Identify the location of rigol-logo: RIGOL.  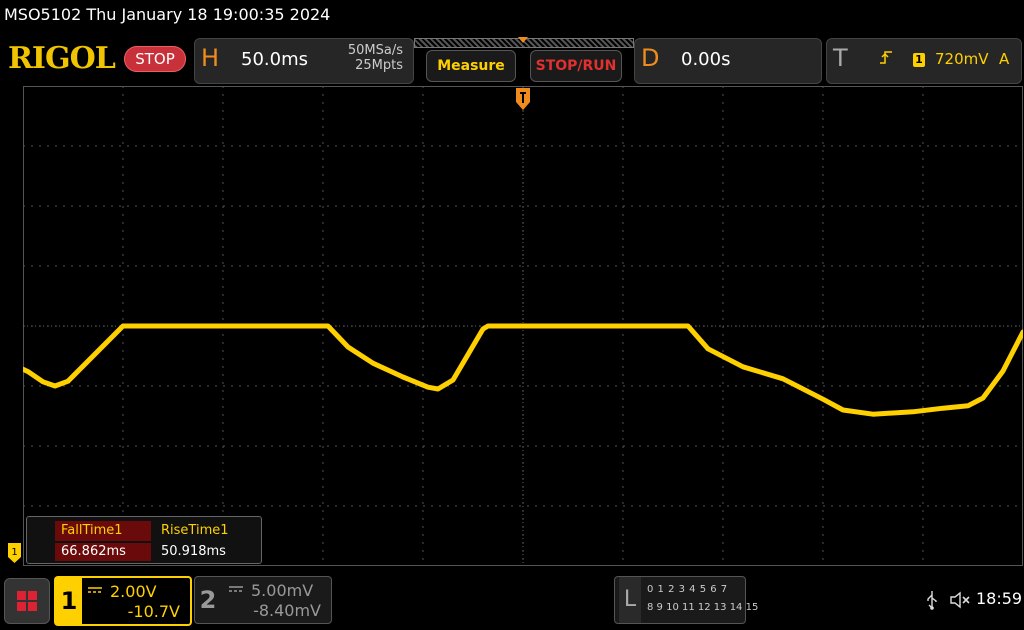
(62, 58).